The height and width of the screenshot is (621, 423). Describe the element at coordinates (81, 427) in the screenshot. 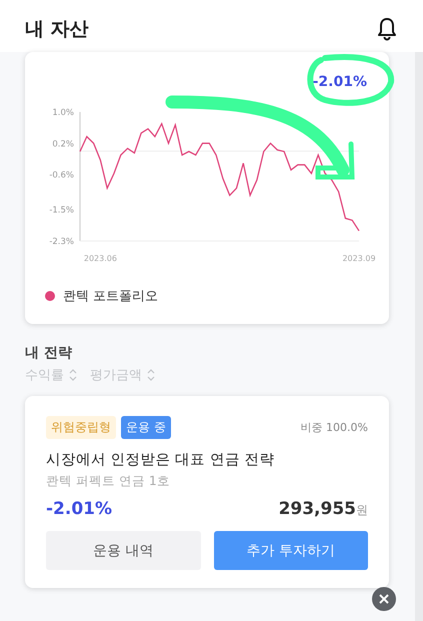

I see `risk-tag: 위험중립형` at that location.